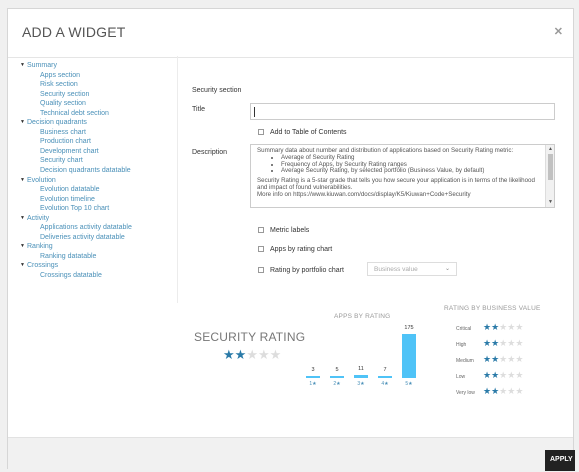 Image resolution: width=579 pixels, height=472 pixels. Describe the element at coordinates (100, 181) in the screenshot. I see `tree-group: ▼ Evolution` at that location.